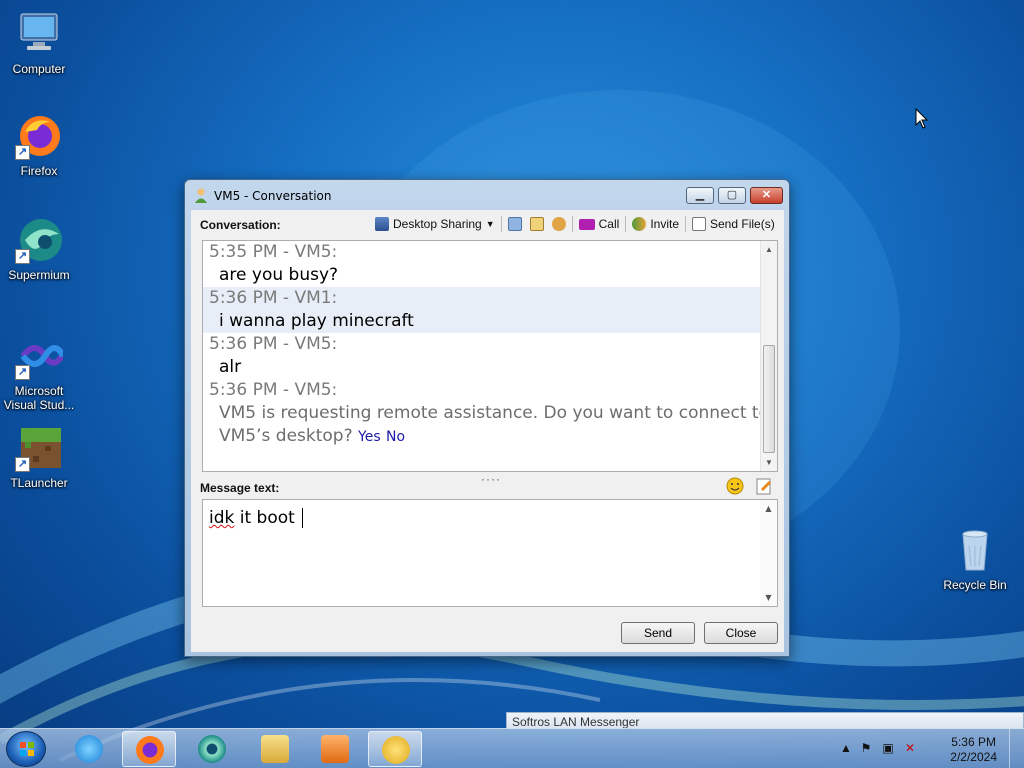 The image size is (1024, 768). I want to click on remote-assistance-request-text: VM5’s desktop?, so click(286, 436).